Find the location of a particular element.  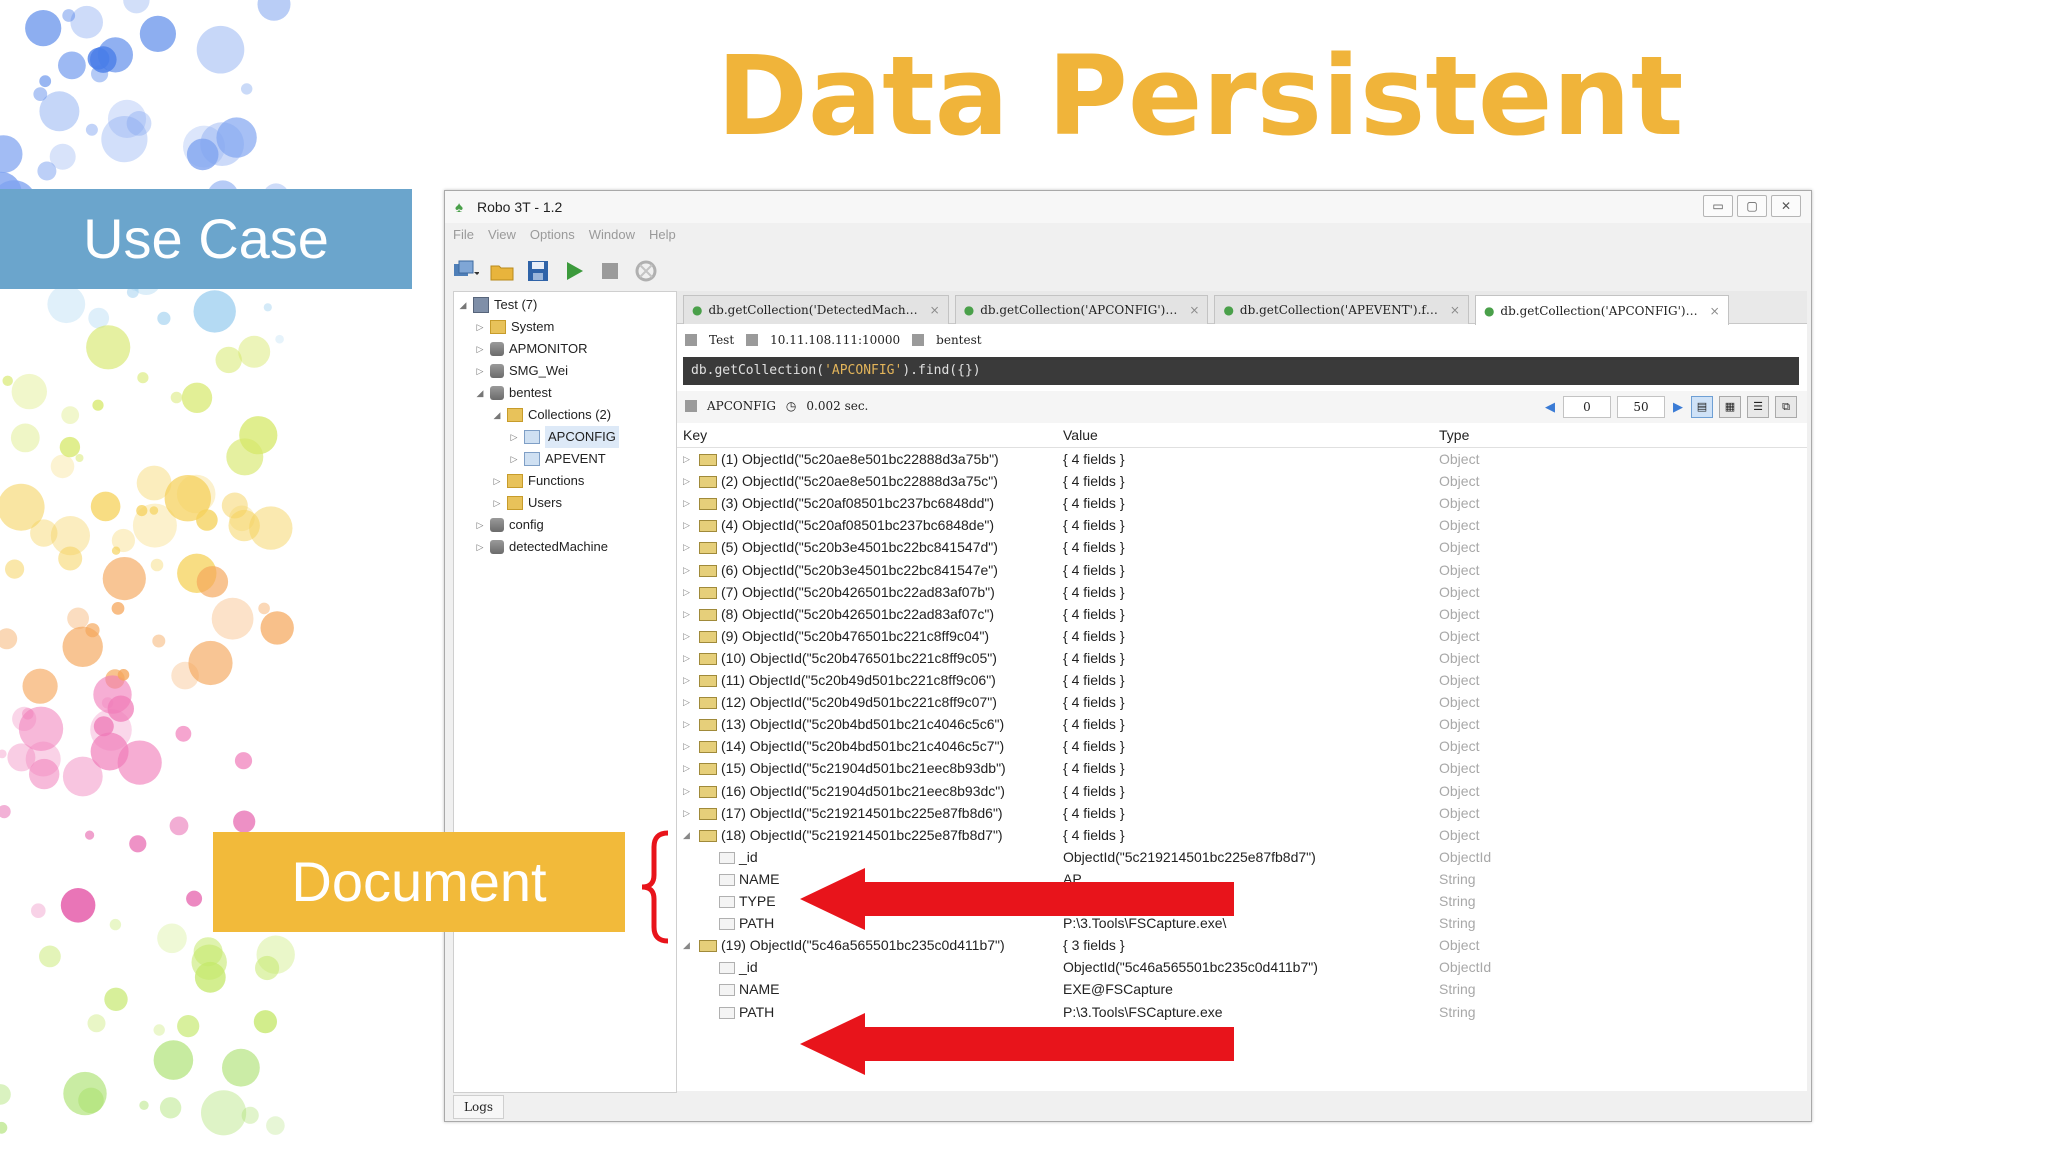

field-row: TYPE String is located at coordinates (1242, 901).